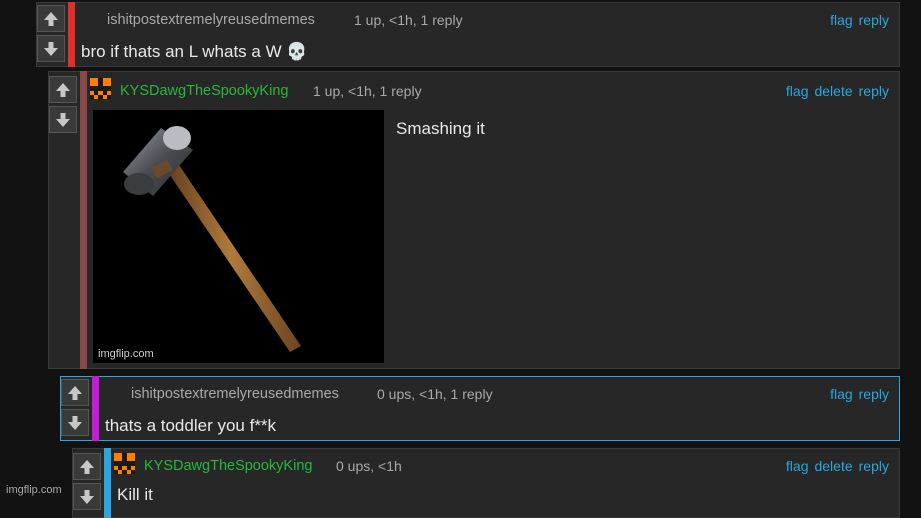 The height and width of the screenshot is (518, 921). What do you see at coordinates (212, 239) in the screenshot?
I see `sledgehammer-illustration` at bounding box center [212, 239].